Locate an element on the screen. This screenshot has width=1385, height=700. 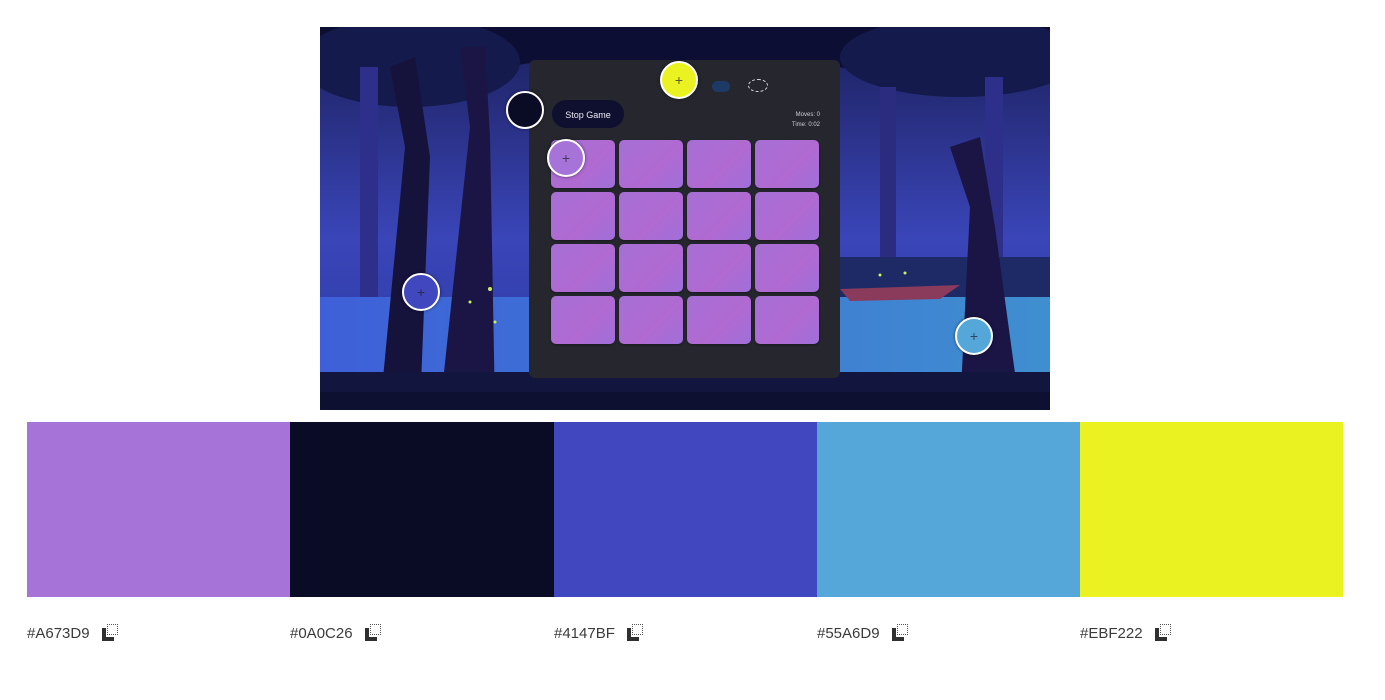
stop-game-button: Stop Game is located at coordinates (588, 114).